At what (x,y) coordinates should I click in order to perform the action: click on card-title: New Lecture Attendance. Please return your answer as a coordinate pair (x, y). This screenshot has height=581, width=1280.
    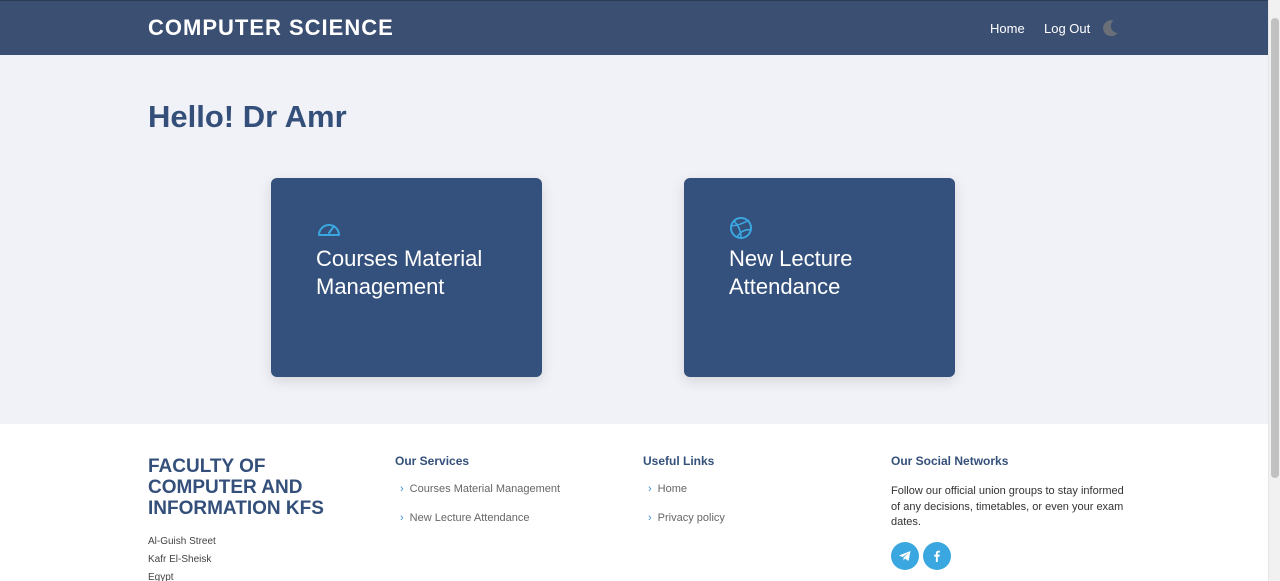
    Looking at the image, I should click on (791, 272).